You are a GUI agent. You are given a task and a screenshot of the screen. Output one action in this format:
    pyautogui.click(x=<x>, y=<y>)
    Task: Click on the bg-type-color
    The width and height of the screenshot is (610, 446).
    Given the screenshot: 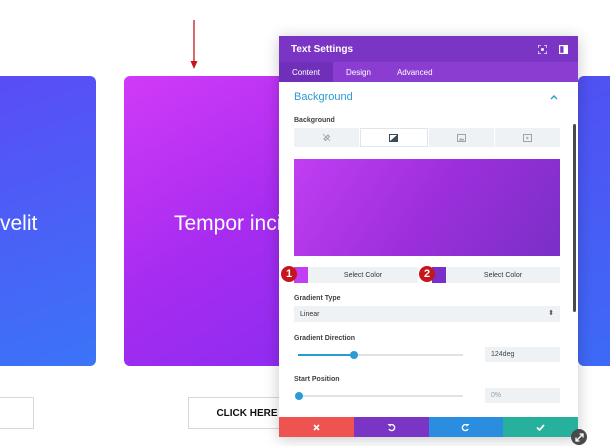 What is the action you would take?
    pyautogui.click(x=327, y=137)
    